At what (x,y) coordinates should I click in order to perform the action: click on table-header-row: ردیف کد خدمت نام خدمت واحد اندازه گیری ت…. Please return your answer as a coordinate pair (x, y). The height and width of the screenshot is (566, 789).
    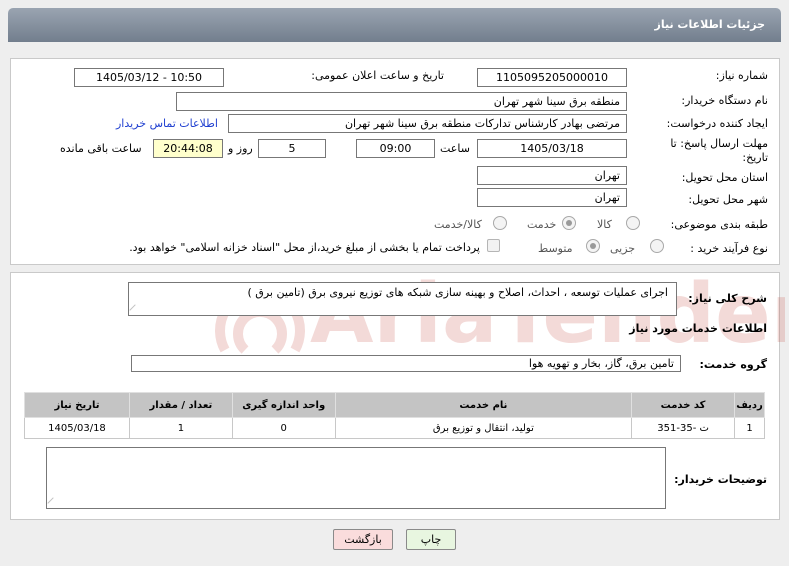
    Looking at the image, I should click on (394, 405).